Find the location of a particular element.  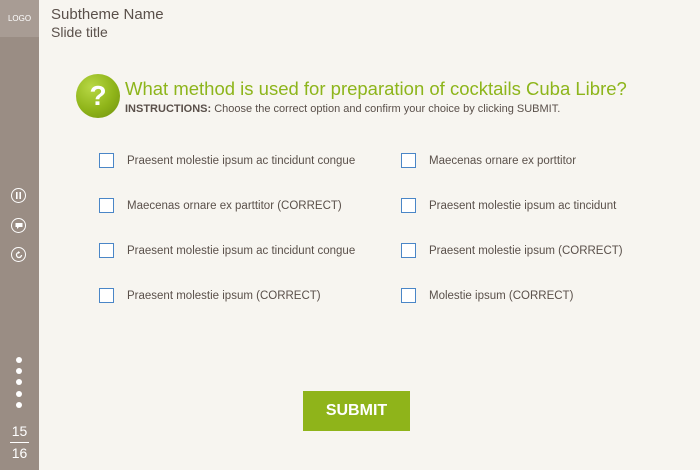

answer-option: Molestie ipsum (CORRECT) is located at coordinates (487, 295).